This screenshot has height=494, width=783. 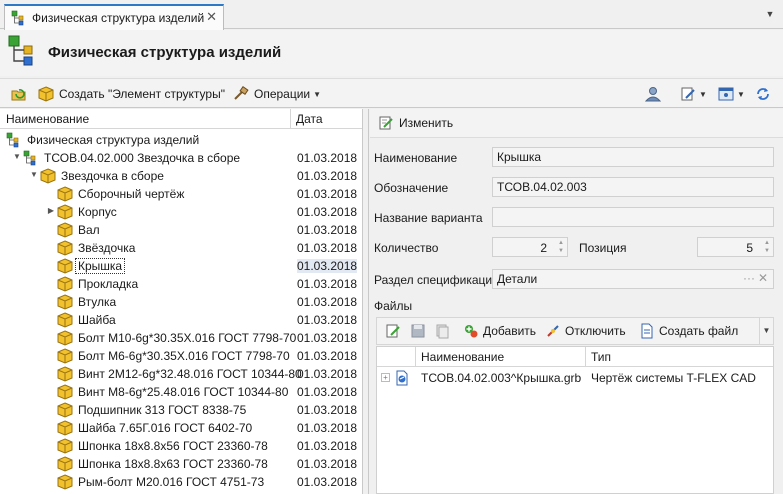 I want to click on create-structure-element-button: Создать "Элемент структуры", so click(x=131, y=94).